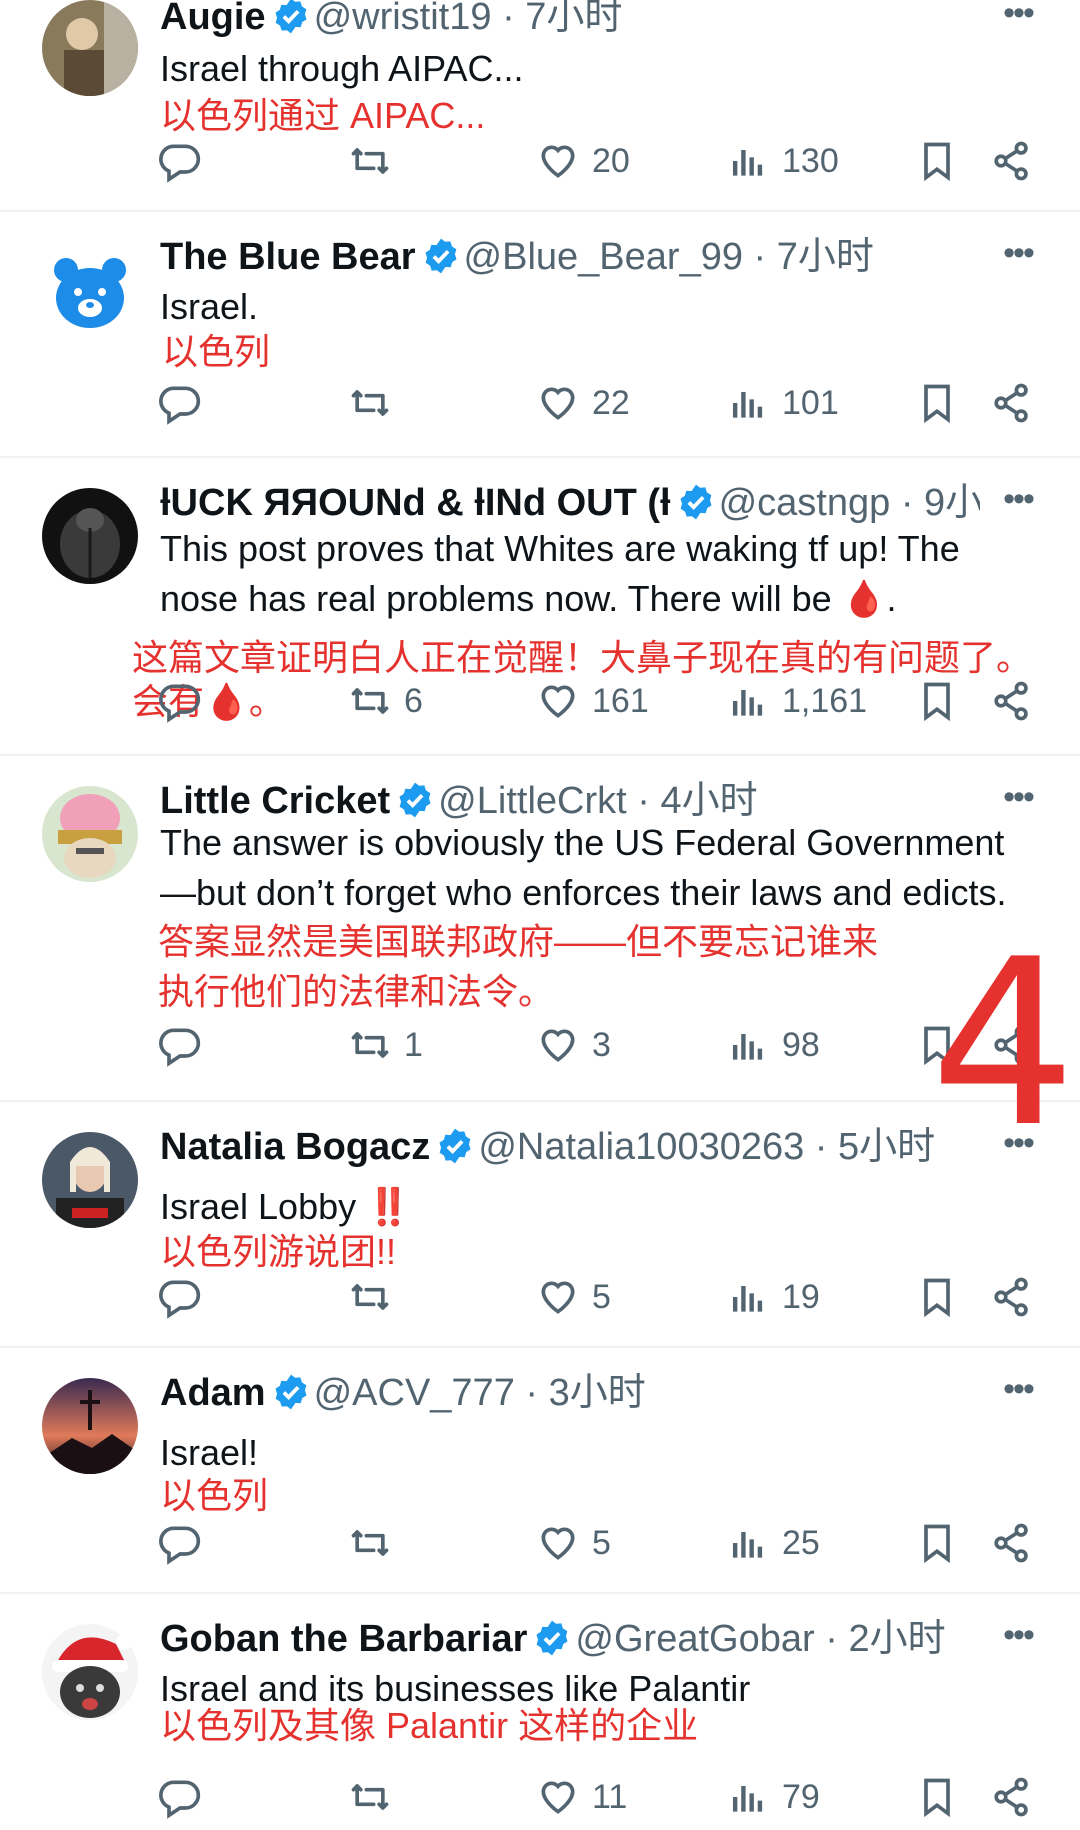  What do you see at coordinates (582, 657) in the screenshot?
I see `translation-annotation: 这篇文章证明白人正在觉醒！大鼻子现在真的有问题了。` at bounding box center [582, 657].